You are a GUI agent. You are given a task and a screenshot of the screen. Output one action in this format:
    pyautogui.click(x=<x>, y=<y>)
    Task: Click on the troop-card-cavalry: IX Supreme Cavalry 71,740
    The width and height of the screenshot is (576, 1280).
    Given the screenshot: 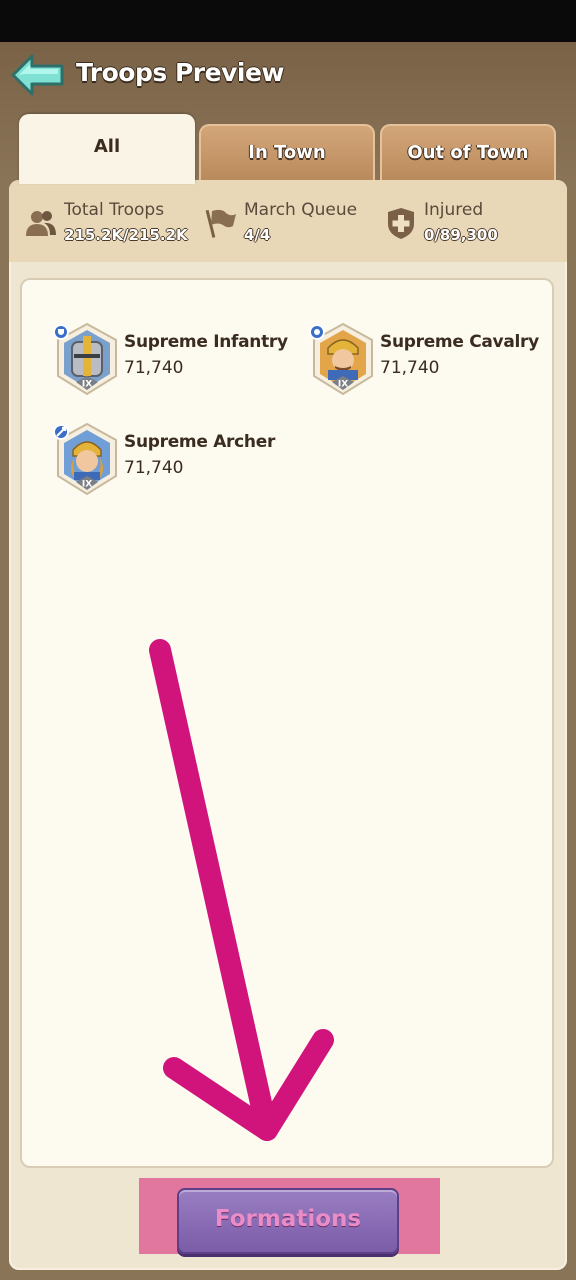 What is the action you would take?
    pyautogui.click(x=428, y=362)
    